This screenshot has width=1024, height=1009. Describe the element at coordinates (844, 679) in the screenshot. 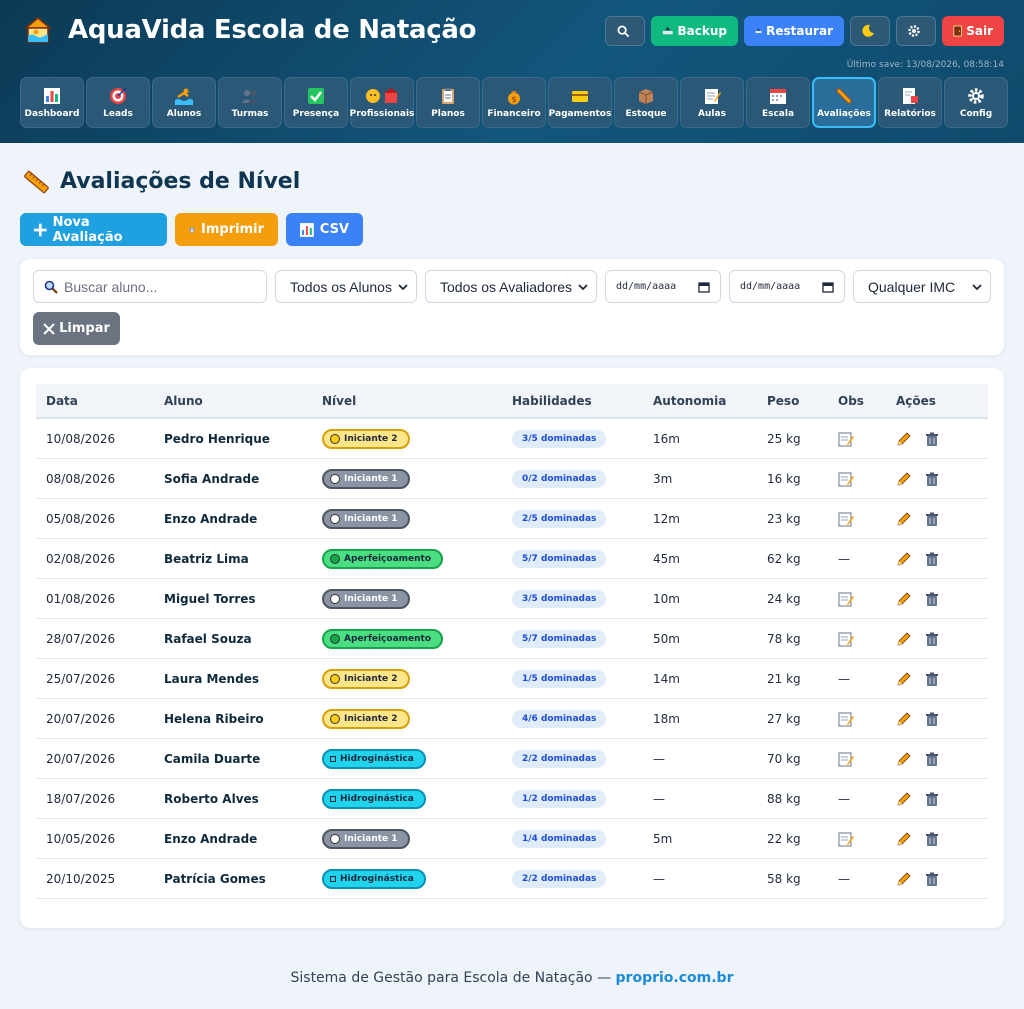

I see `cell-obs: —` at that location.